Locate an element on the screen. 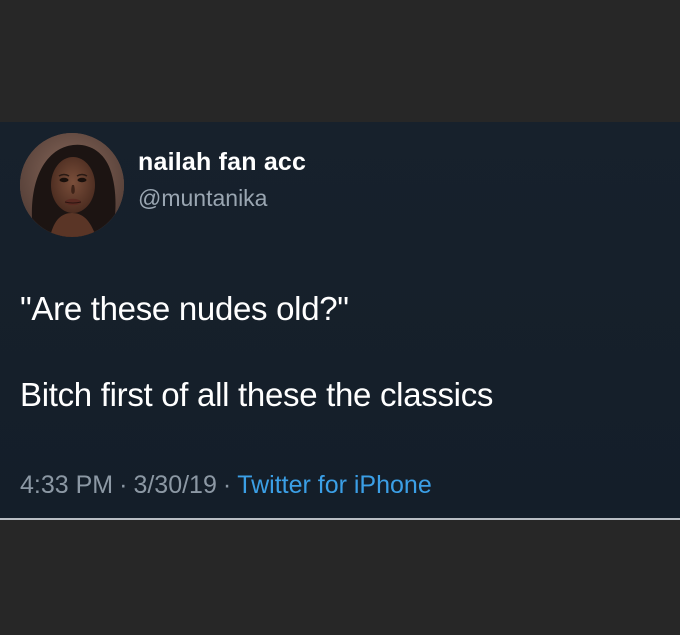  tweet-date: 3/30/19 is located at coordinates (174, 485).